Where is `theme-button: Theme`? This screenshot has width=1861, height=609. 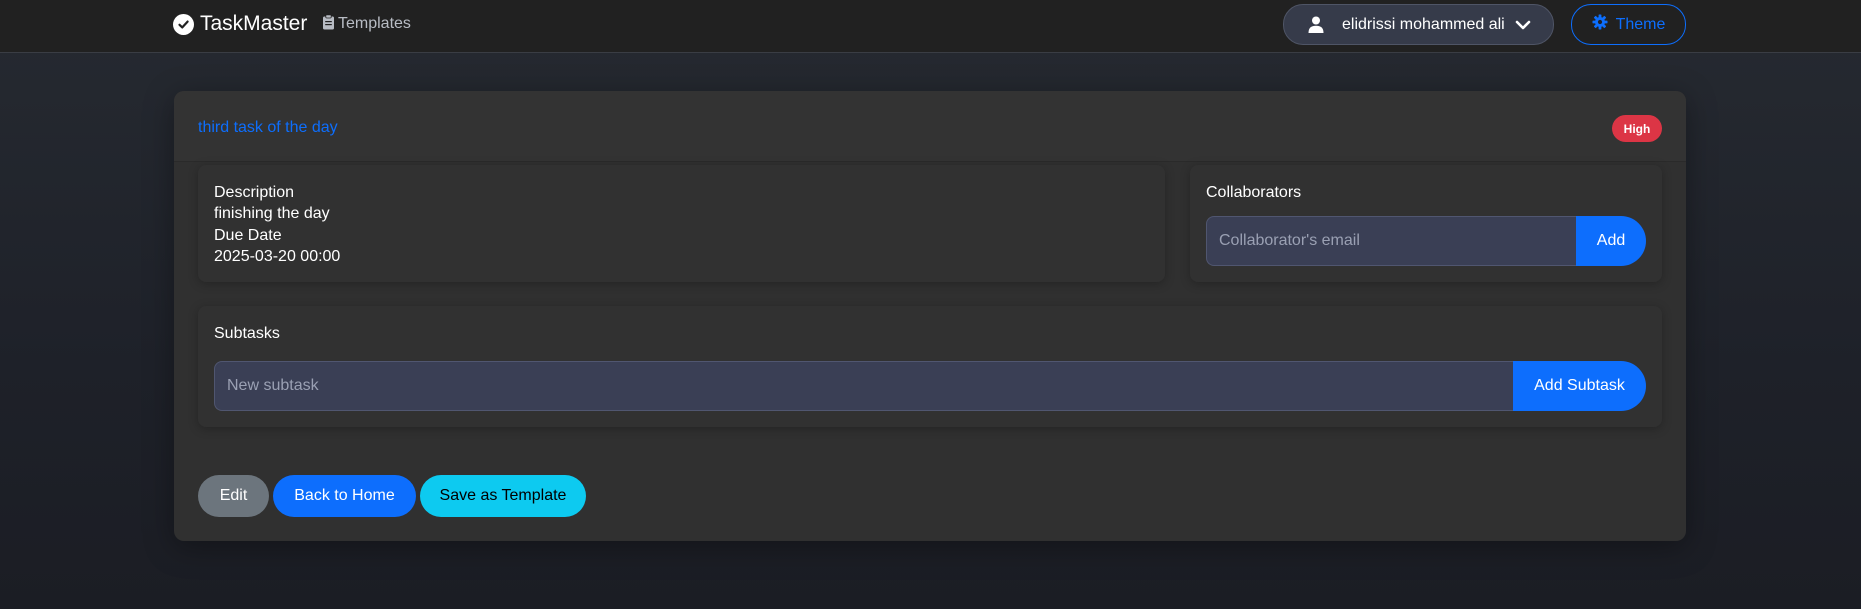 theme-button: Theme is located at coordinates (1628, 24).